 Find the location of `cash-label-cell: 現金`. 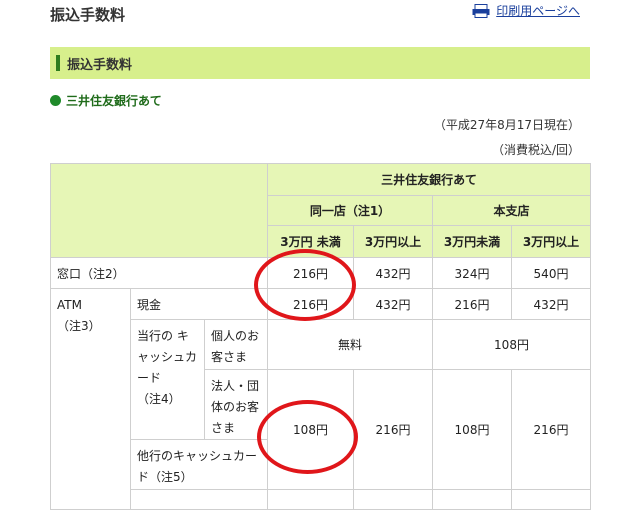

cash-label-cell: 現金 is located at coordinates (199, 304).